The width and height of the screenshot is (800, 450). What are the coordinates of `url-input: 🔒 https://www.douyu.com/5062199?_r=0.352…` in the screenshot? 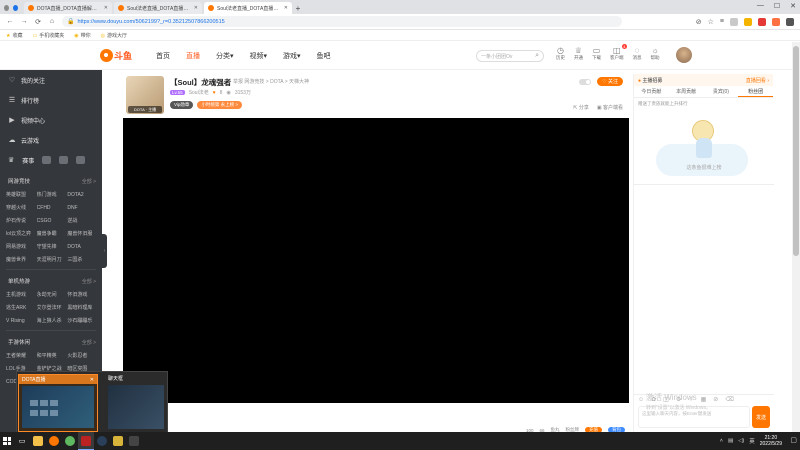 It's located at (342, 21).